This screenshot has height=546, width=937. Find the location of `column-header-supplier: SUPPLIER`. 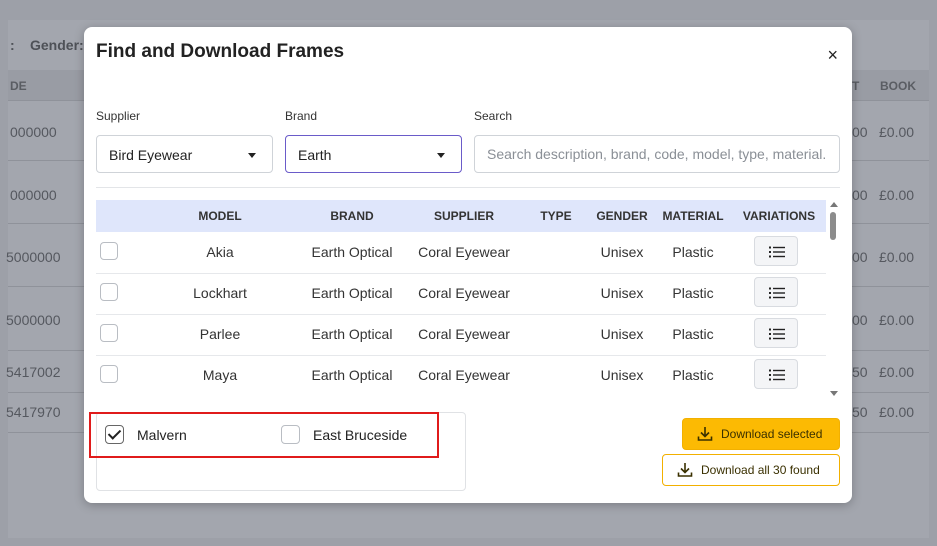

column-header-supplier: SUPPLIER is located at coordinates (463, 216).